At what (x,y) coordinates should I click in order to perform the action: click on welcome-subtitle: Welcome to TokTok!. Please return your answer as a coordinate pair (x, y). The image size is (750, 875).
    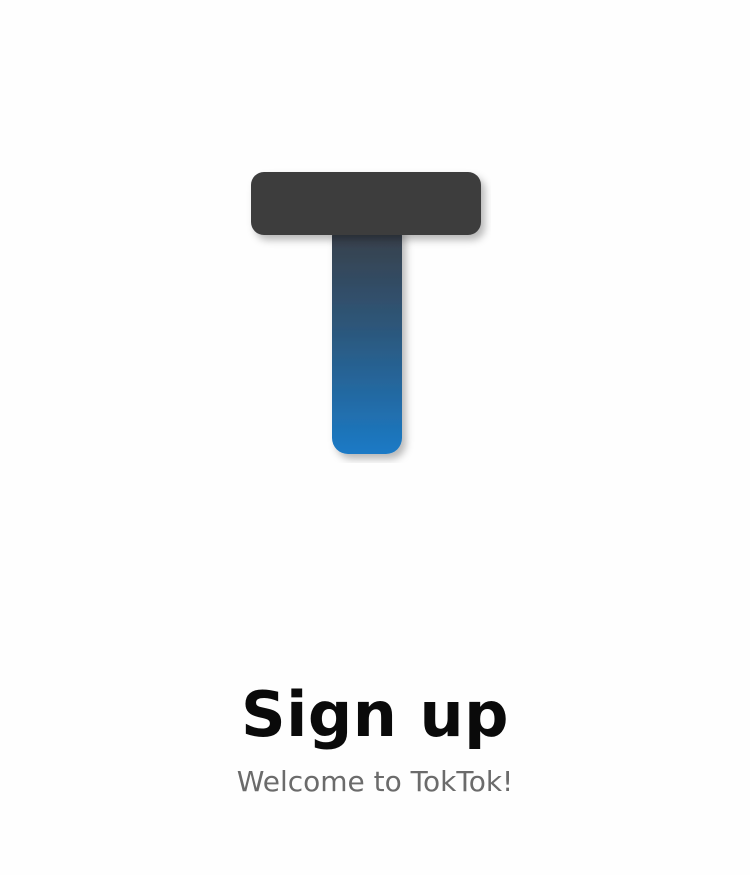
    Looking at the image, I should click on (375, 781).